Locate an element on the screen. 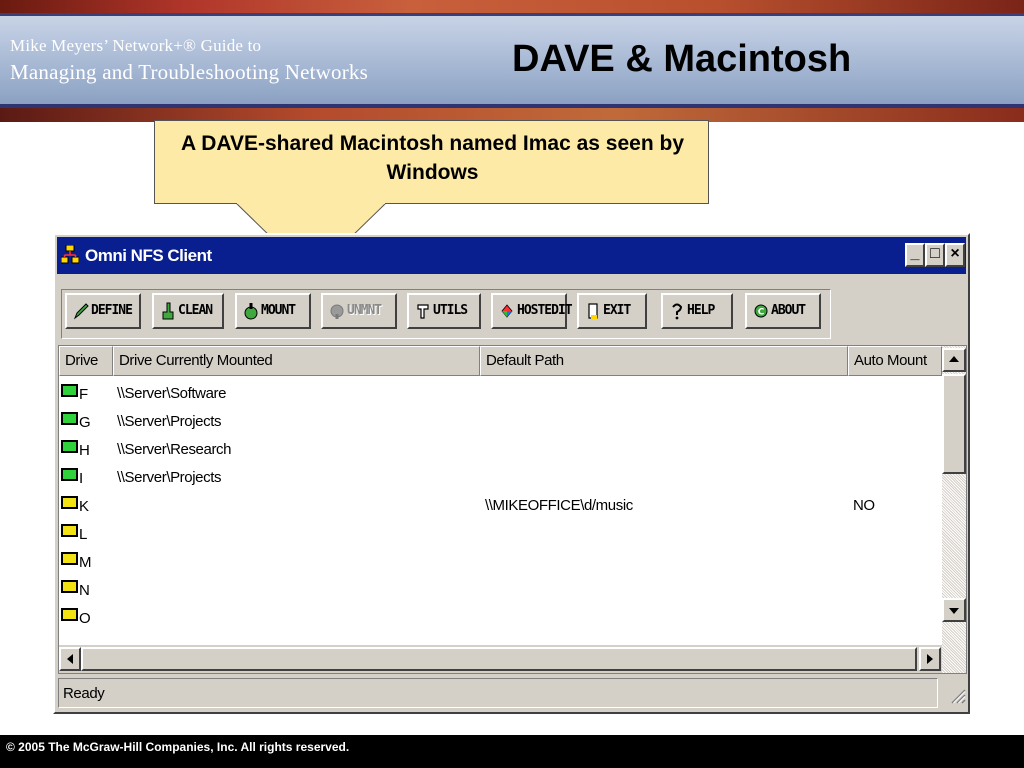 The height and width of the screenshot is (768, 1024). unmount-button: Unmnt is located at coordinates (359, 311).